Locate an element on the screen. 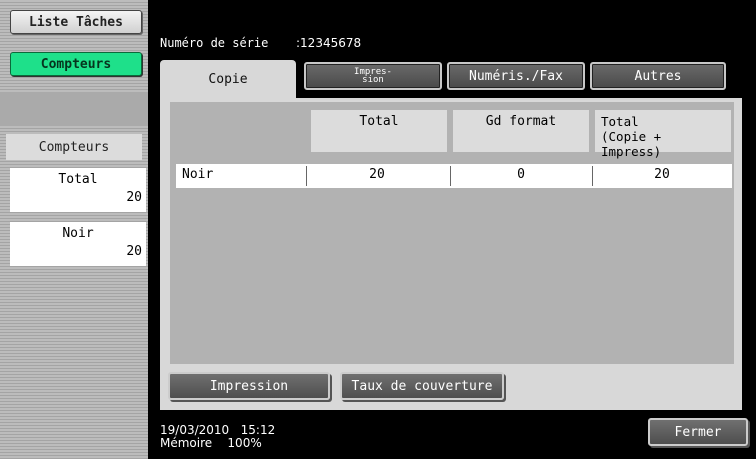  job-list-button: Liste Tâches is located at coordinates (76, 22).